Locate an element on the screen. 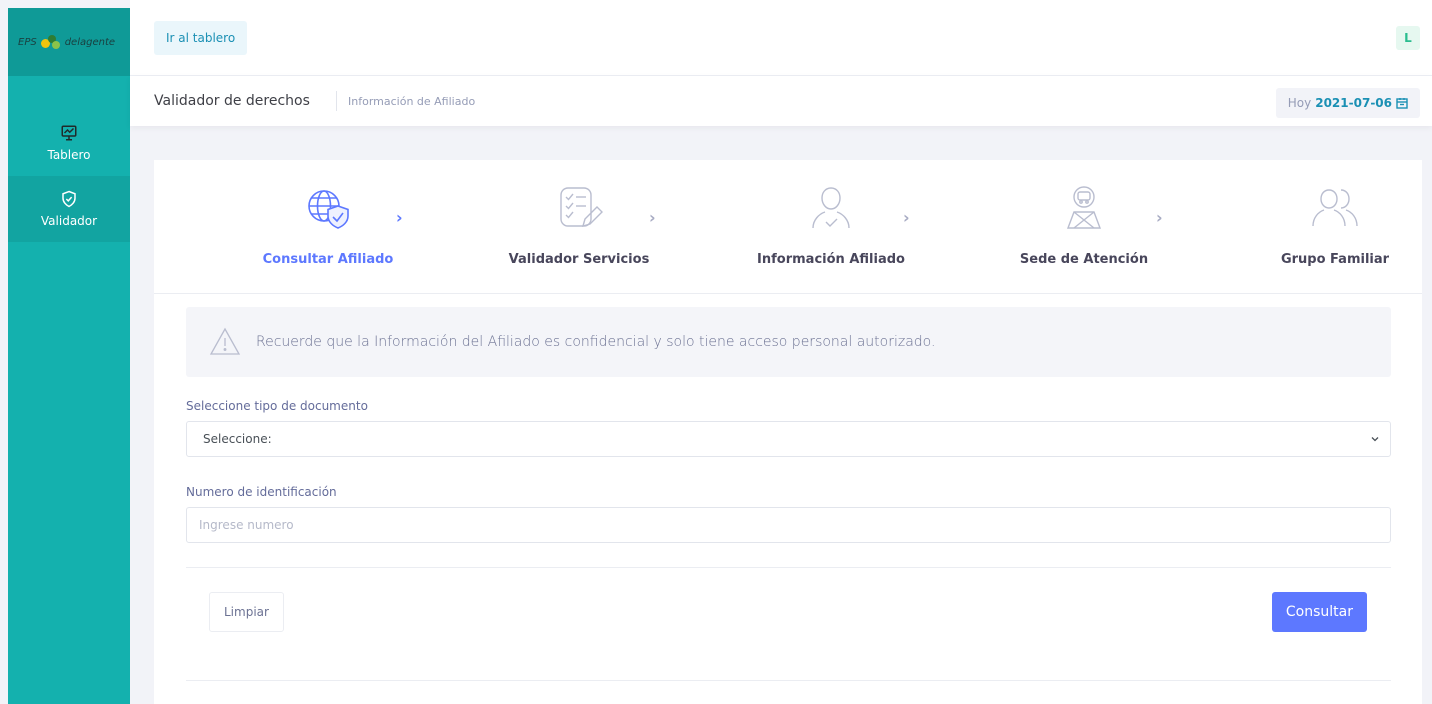 Image resolution: width=1432 pixels, height=704 pixels. sidebar-item-validador: Validador is located at coordinates (69, 209).